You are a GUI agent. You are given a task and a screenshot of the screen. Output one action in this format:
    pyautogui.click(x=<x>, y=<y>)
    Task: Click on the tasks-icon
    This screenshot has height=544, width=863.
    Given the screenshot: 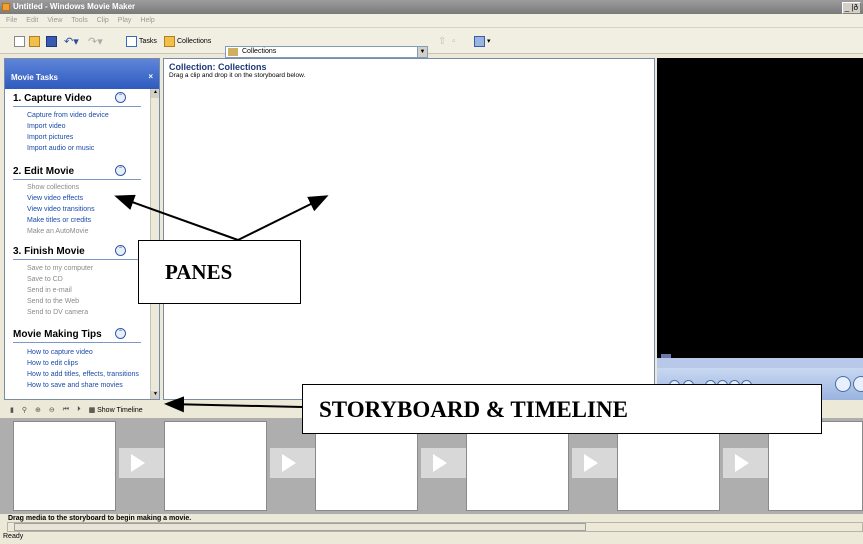 What is the action you would take?
    pyautogui.click(x=131, y=41)
    